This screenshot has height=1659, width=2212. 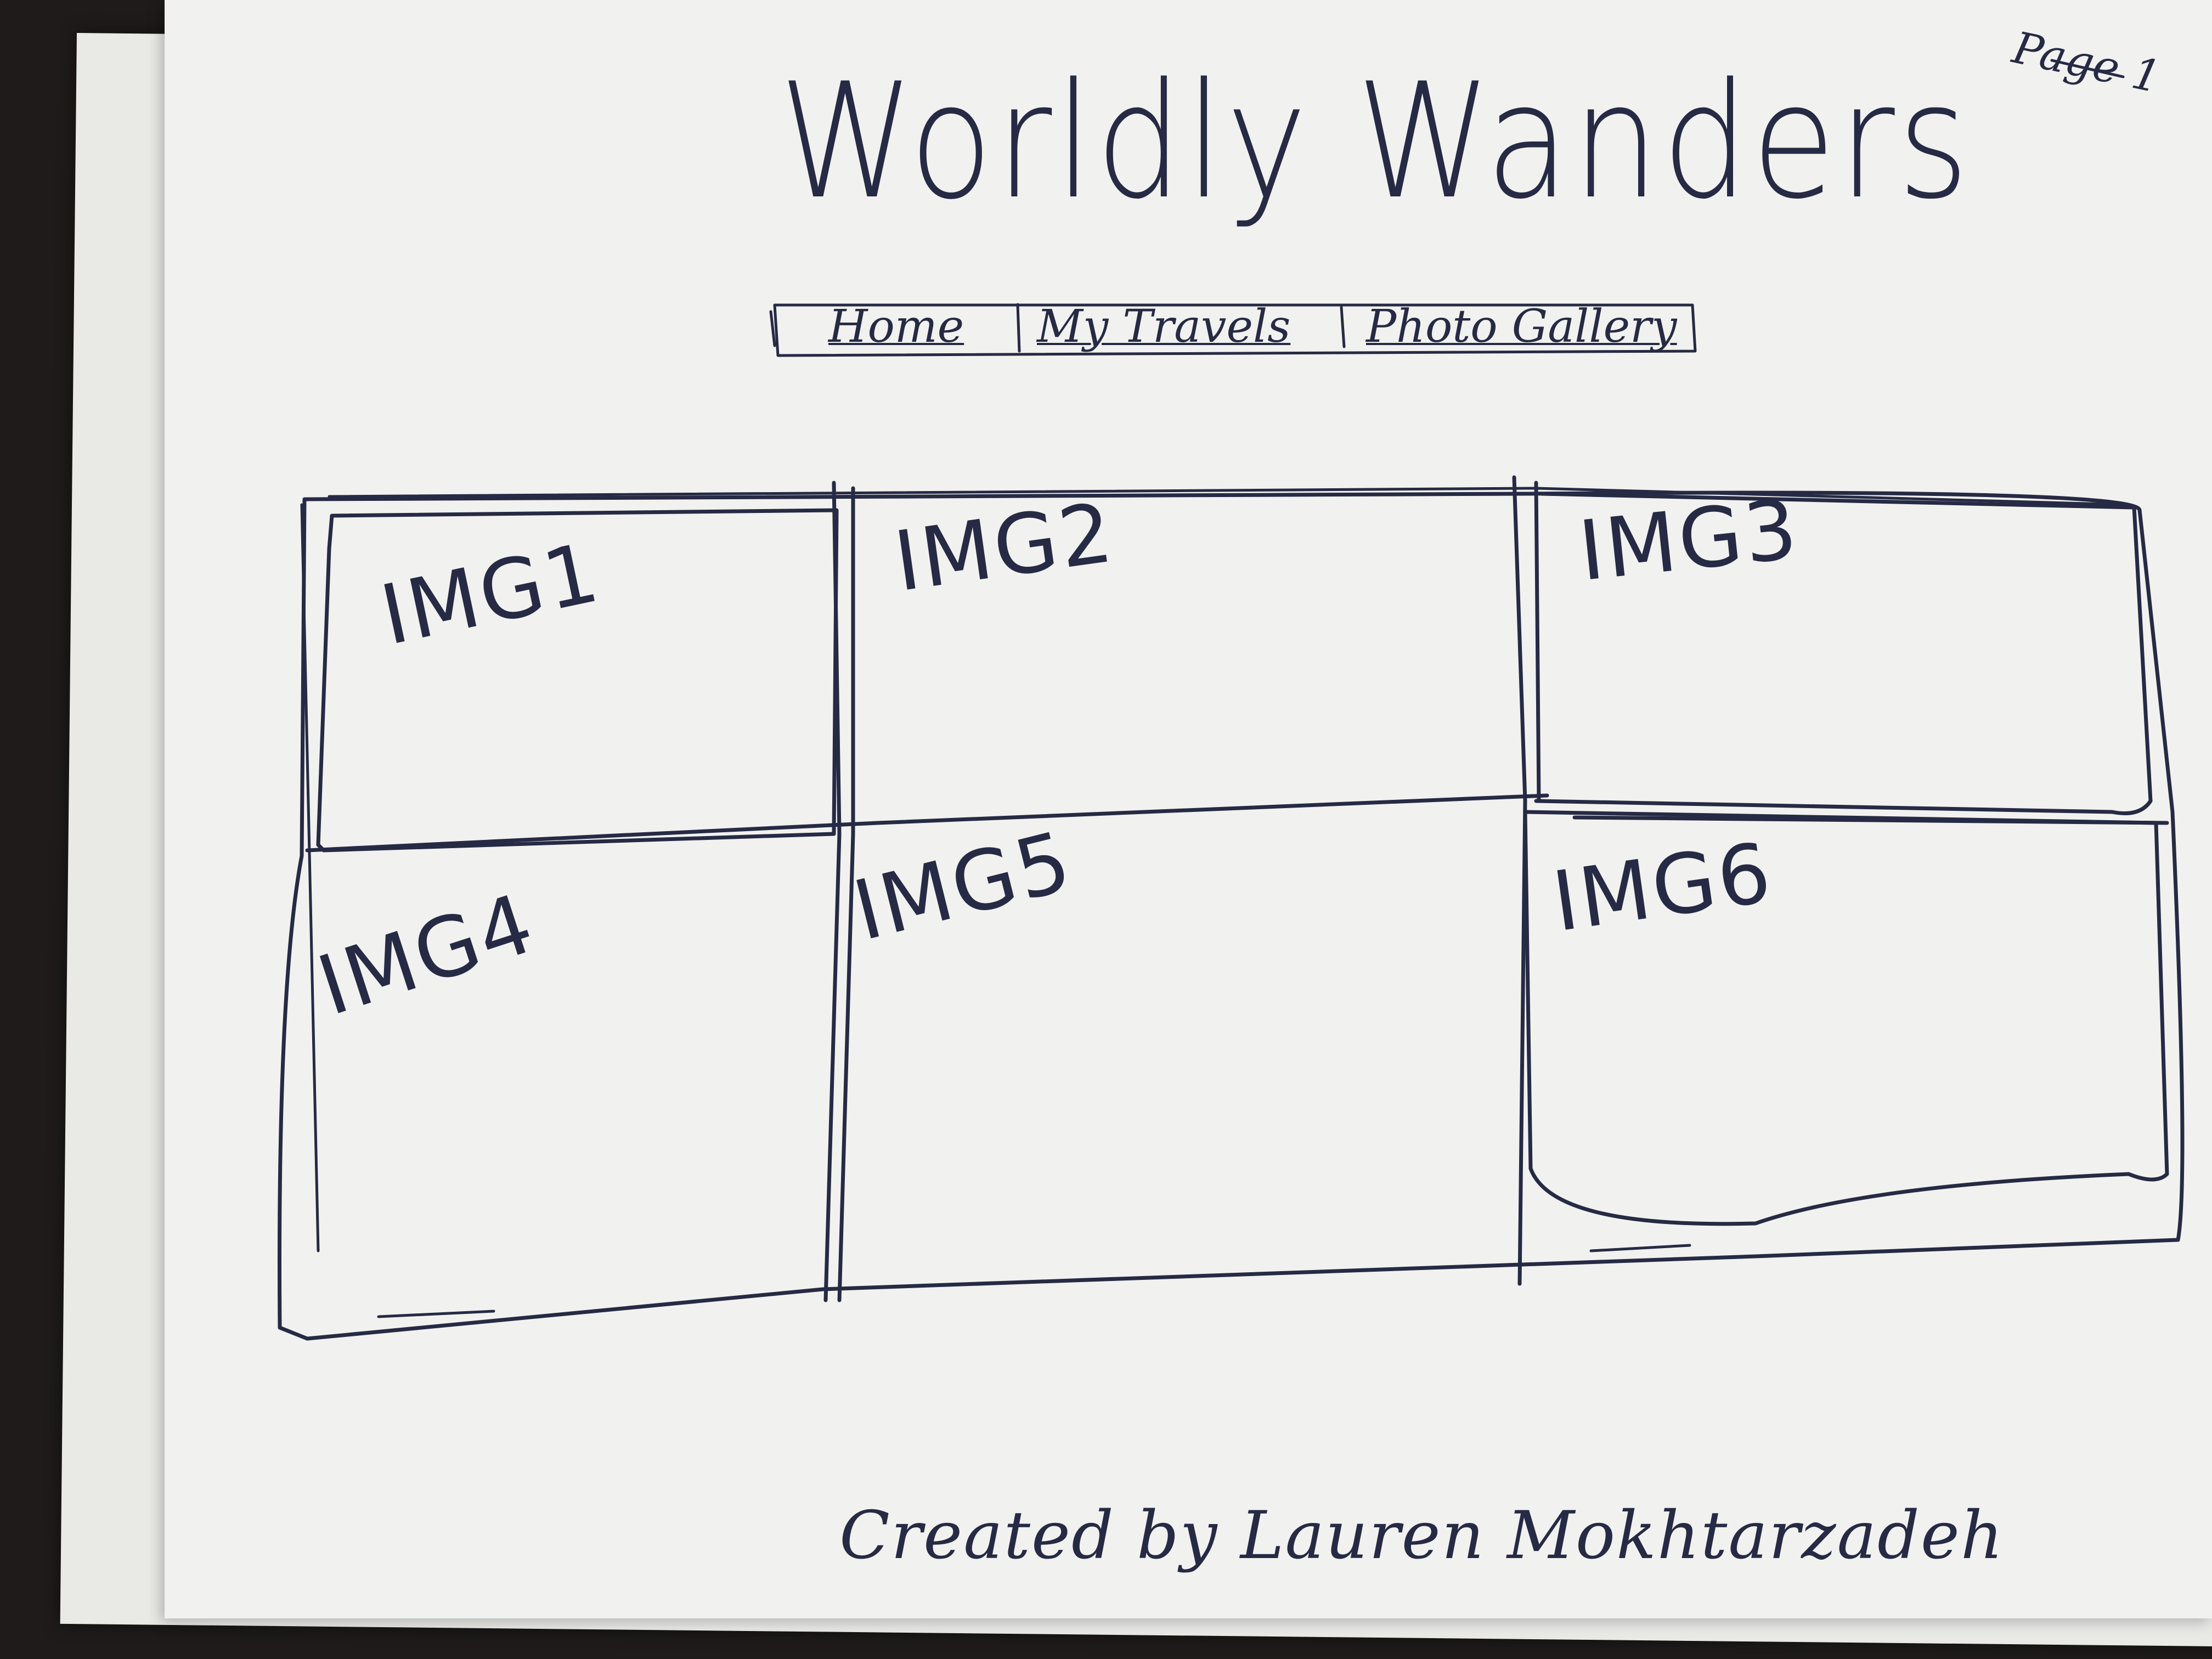 I want to click on nav-item-home: Home, so click(x=896, y=327).